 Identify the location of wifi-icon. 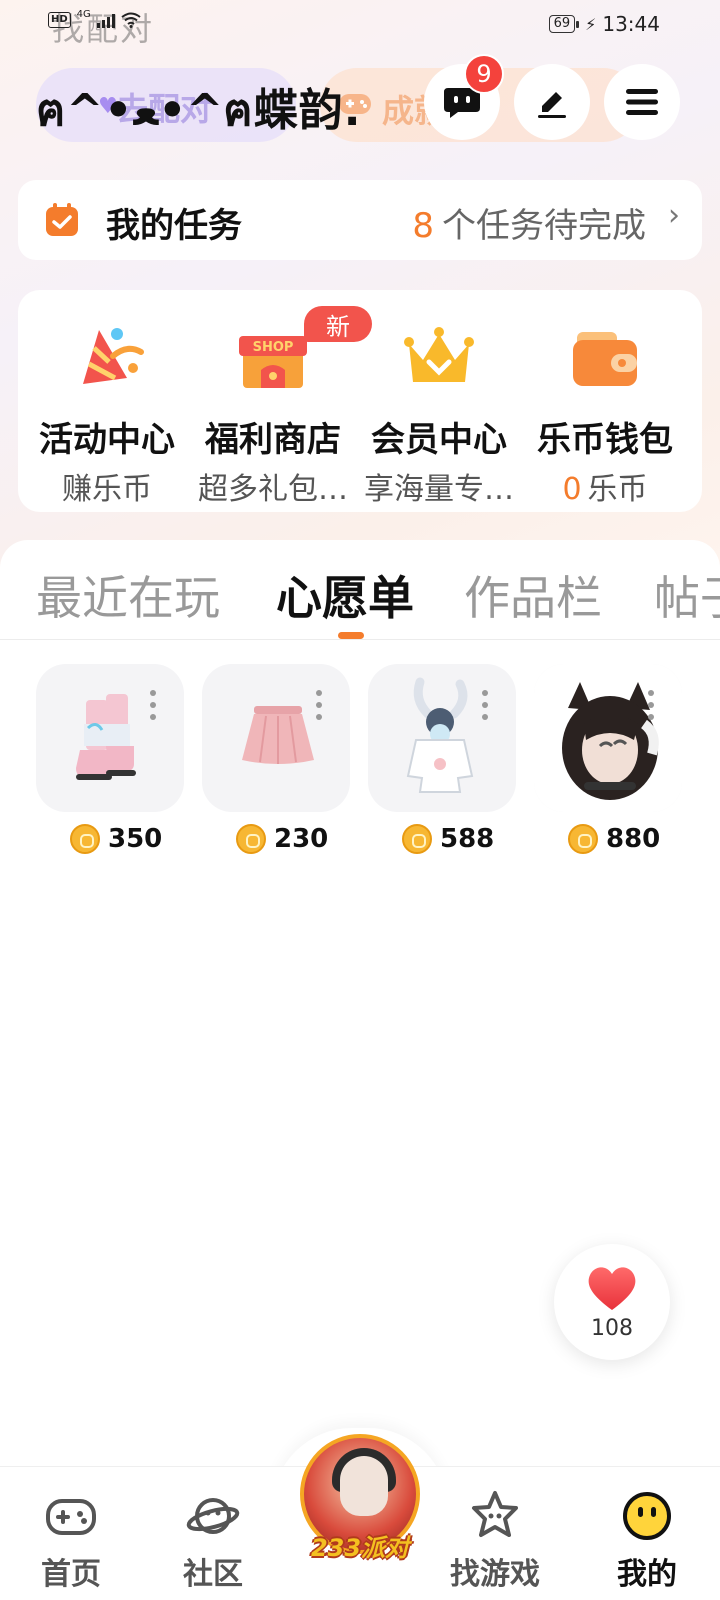
(131, 20).